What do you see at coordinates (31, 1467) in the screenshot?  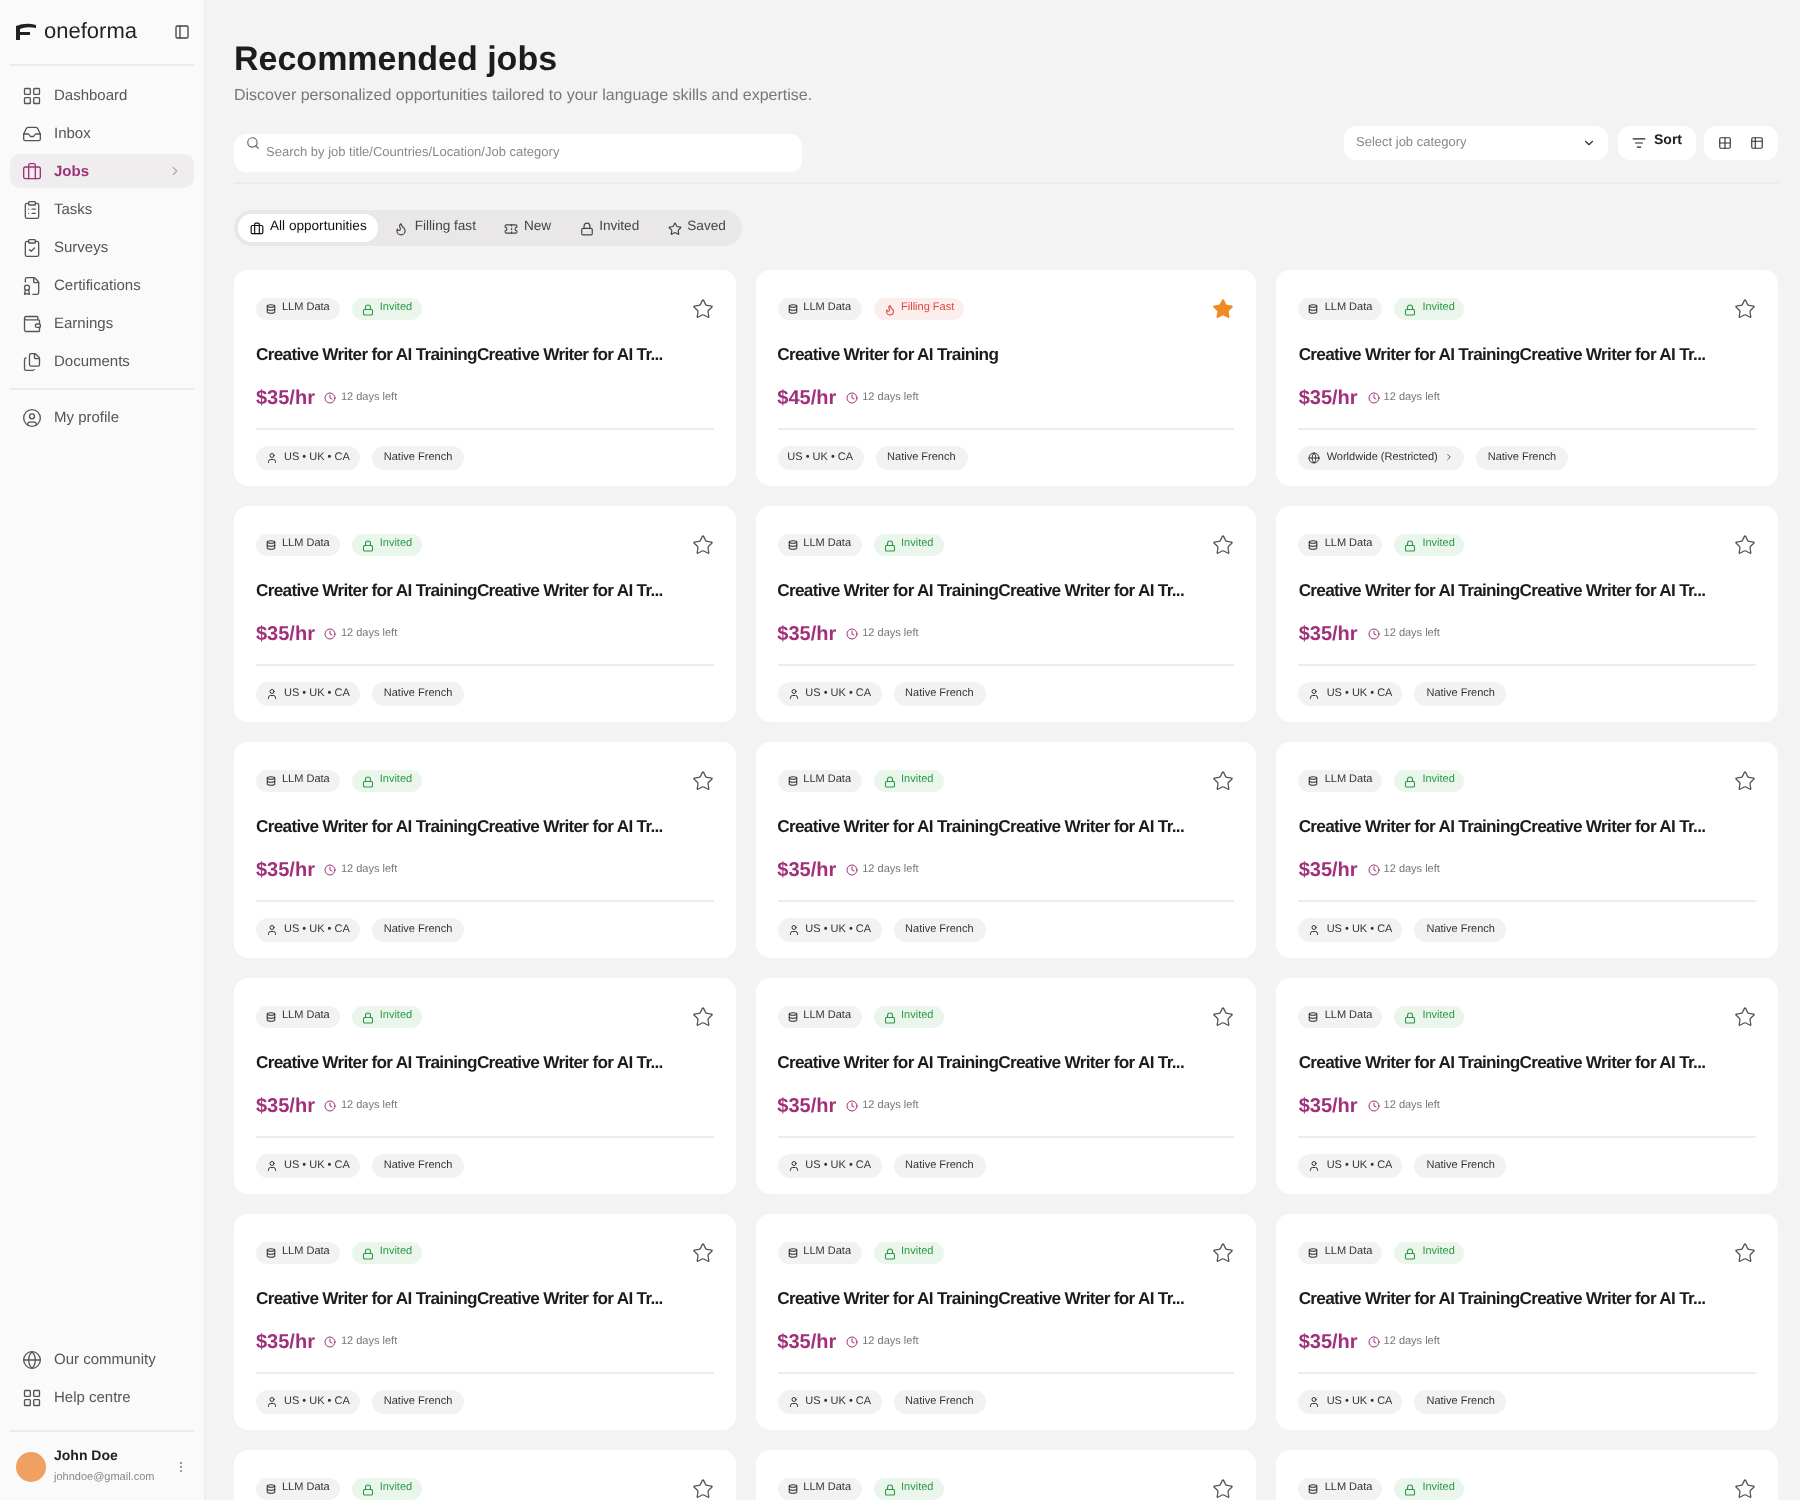 I see `avatar` at bounding box center [31, 1467].